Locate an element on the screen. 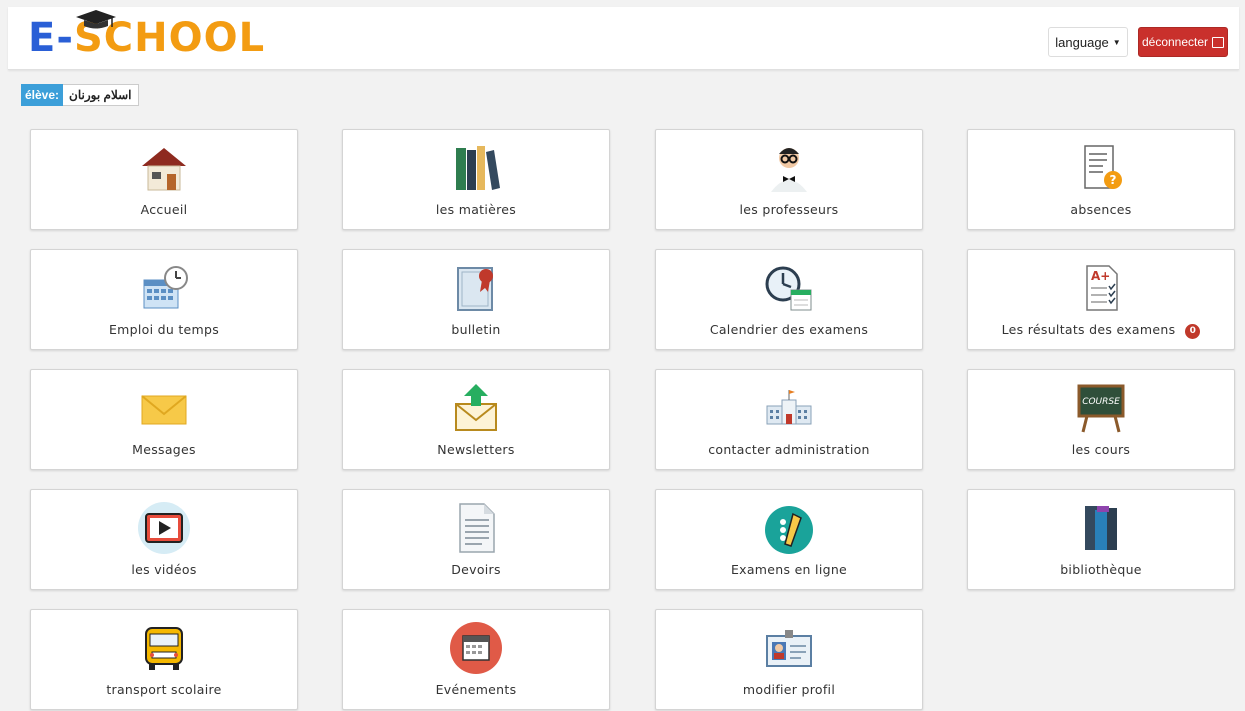 Image resolution: width=1245 pixels, height=711 pixels. tile-emploi-du-temps: Emploi du temps is located at coordinates (164, 299).